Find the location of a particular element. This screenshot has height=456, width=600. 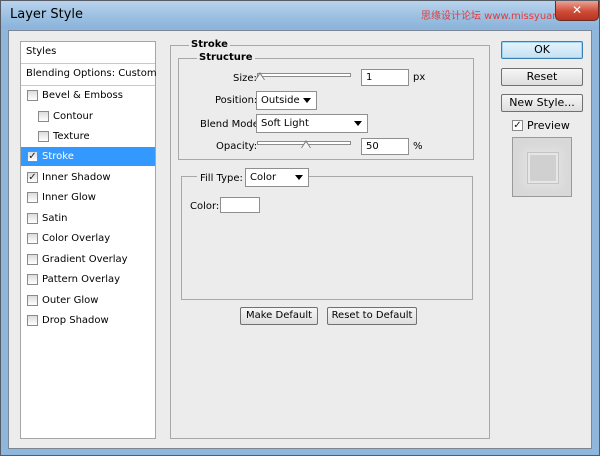

pattern-overlay-checkbox is located at coordinates (32, 279).